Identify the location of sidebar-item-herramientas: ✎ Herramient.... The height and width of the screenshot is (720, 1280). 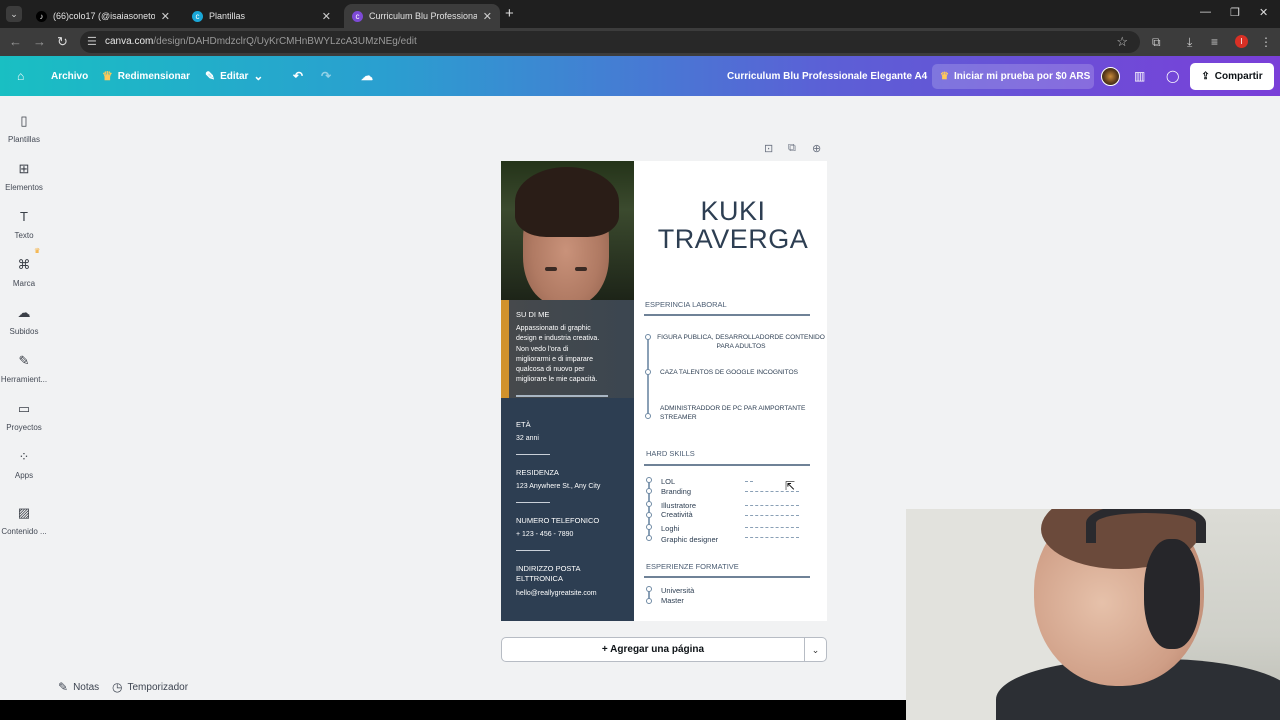
(24, 368).